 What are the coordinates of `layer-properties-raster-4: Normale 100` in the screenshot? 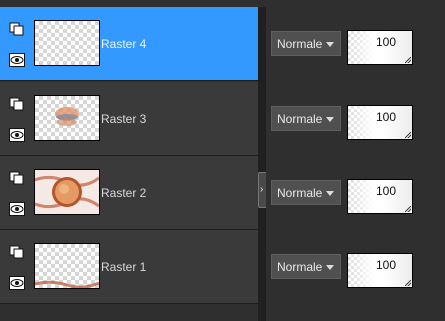 It's located at (355, 44).